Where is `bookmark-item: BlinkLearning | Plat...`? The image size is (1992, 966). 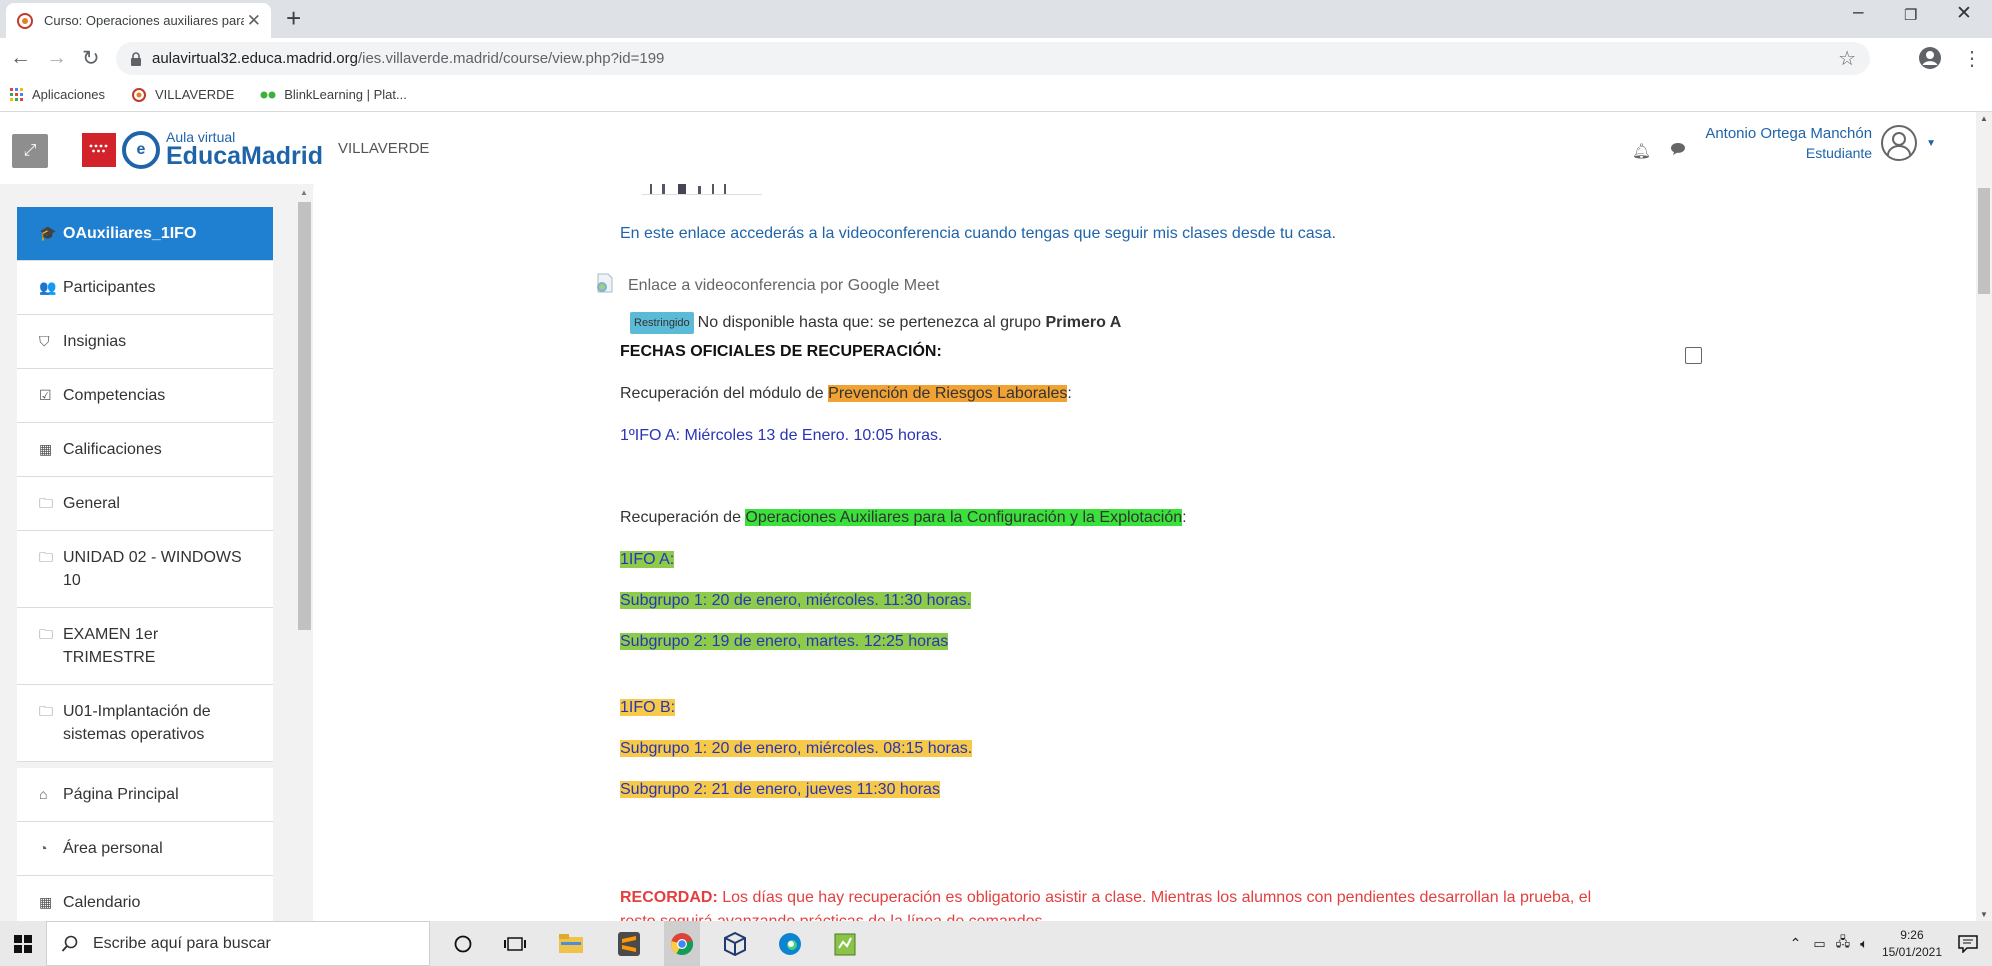
bookmark-item: BlinkLearning | Plat... is located at coordinates (333, 94).